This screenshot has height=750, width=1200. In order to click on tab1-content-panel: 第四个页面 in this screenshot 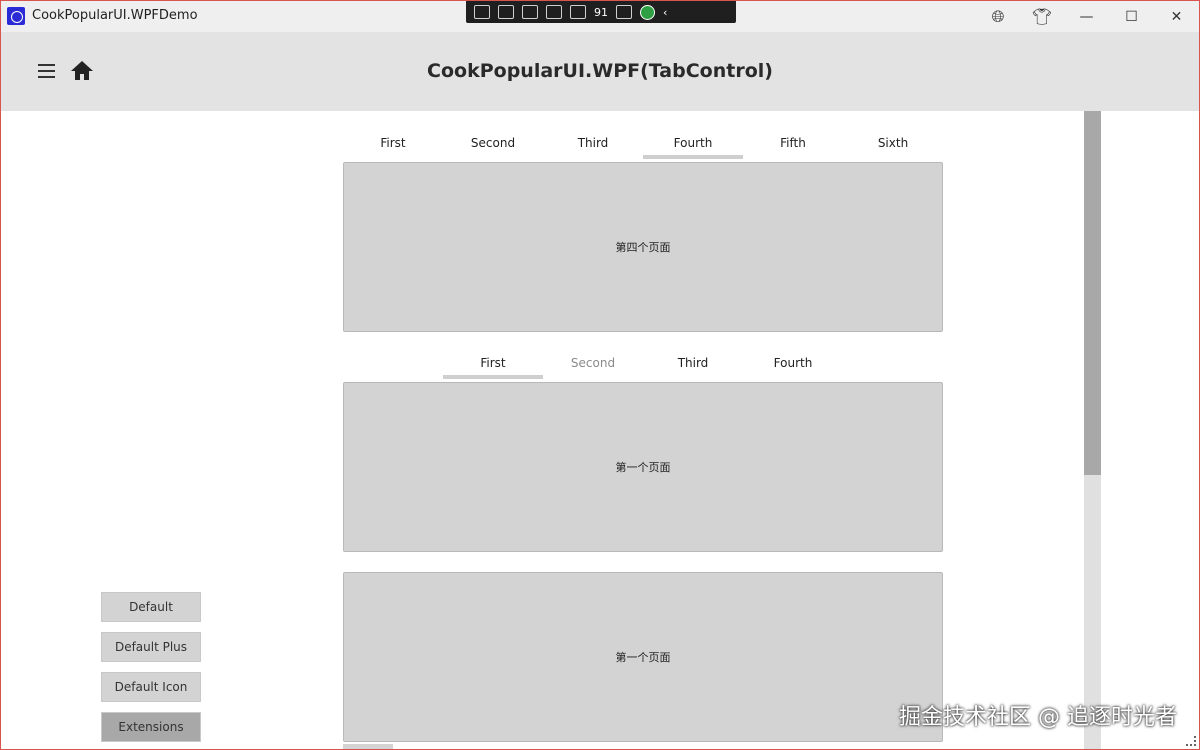, I will do `click(643, 247)`.